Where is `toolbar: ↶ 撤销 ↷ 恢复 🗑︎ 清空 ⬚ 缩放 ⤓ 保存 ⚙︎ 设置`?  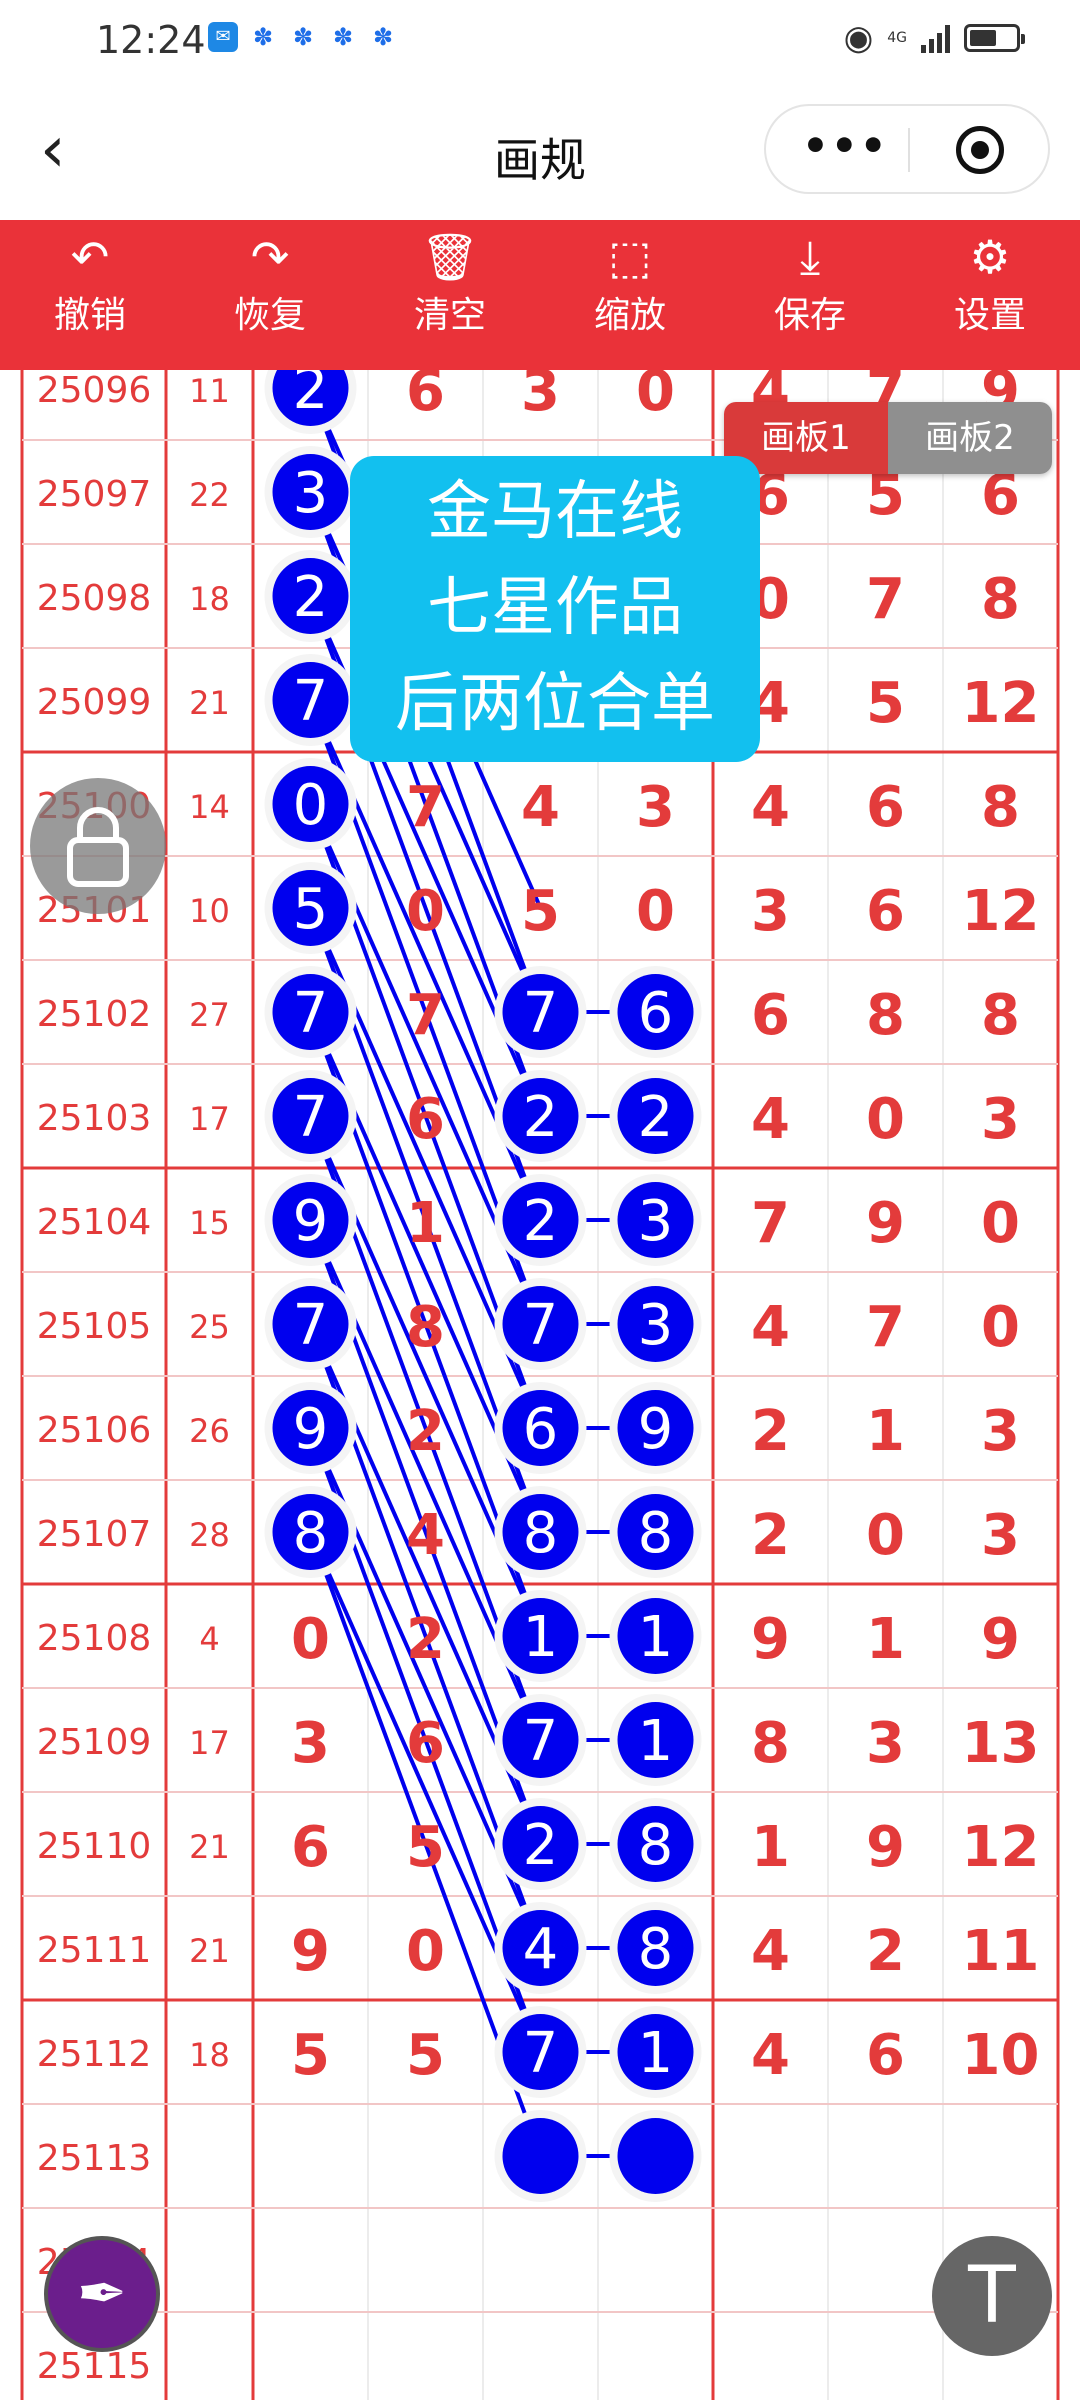 toolbar: ↶ 撤销 ↷ 恢复 🗑︎ 清空 ⬚ 缩放 ⤓ 保存 ⚙︎ 设置 is located at coordinates (540, 295).